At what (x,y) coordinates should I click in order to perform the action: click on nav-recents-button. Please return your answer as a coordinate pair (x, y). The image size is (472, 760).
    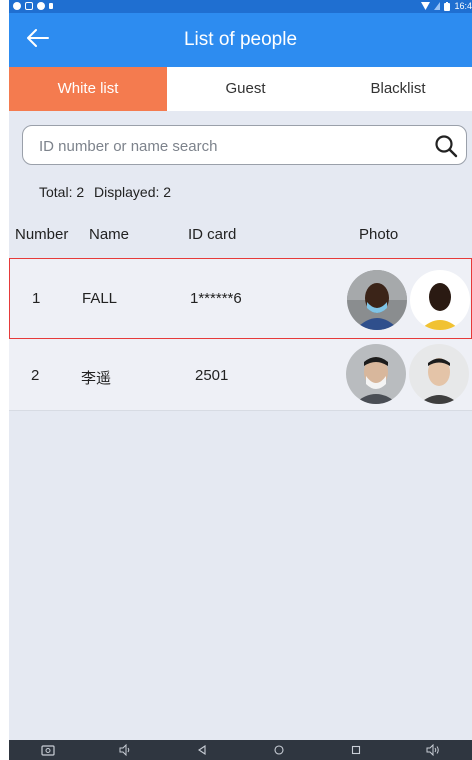
    Looking at the image, I should click on (356, 750).